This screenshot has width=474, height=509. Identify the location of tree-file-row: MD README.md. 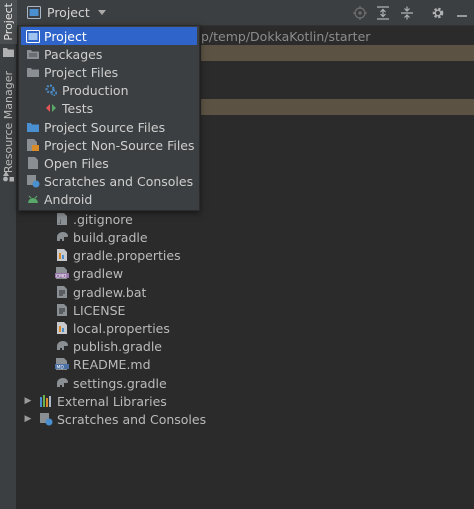
(103, 364).